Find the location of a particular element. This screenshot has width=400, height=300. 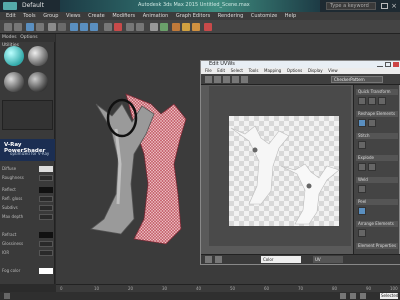

zoom-icon is located at coordinates (363, 296).